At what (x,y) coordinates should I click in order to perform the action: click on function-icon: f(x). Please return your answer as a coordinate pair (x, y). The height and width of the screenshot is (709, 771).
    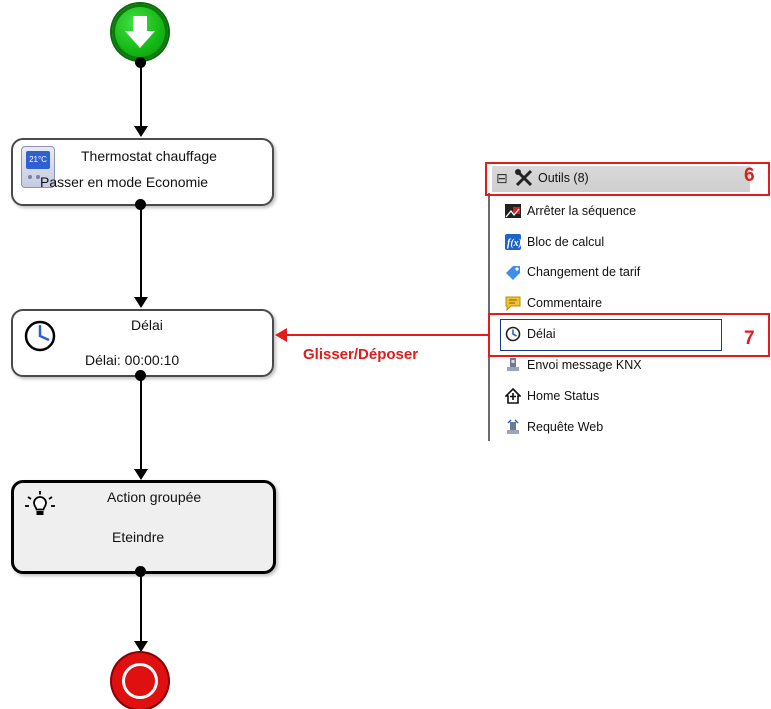
    Looking at the image, I should click on (513, 242).